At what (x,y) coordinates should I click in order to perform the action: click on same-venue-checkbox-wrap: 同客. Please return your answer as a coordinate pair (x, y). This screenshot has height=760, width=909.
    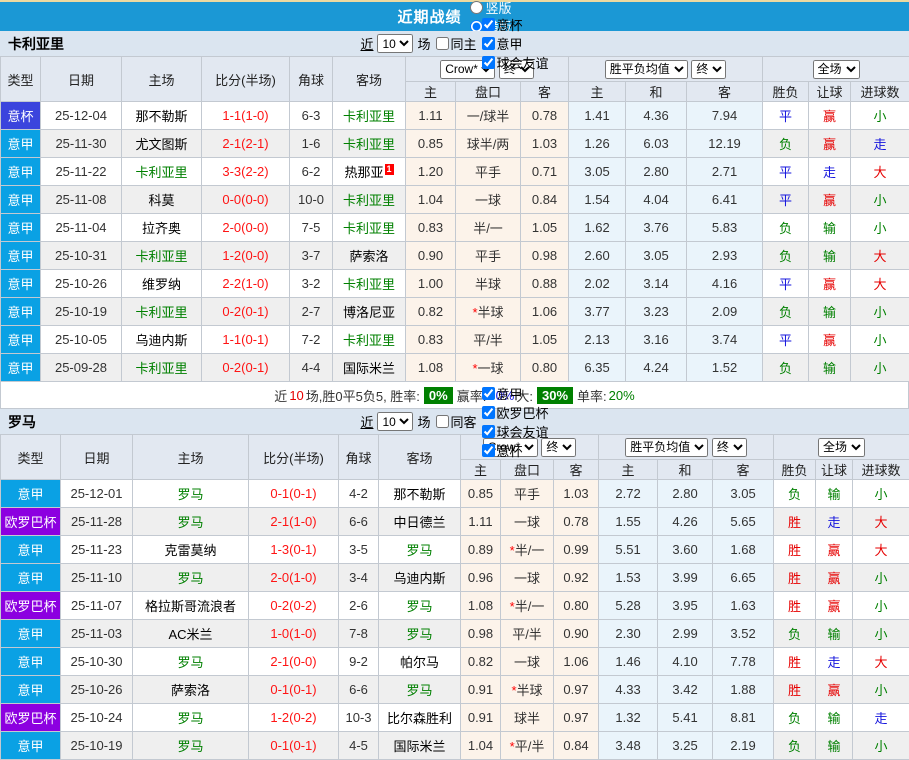
    Looking at the image, I should click on (456, 421).